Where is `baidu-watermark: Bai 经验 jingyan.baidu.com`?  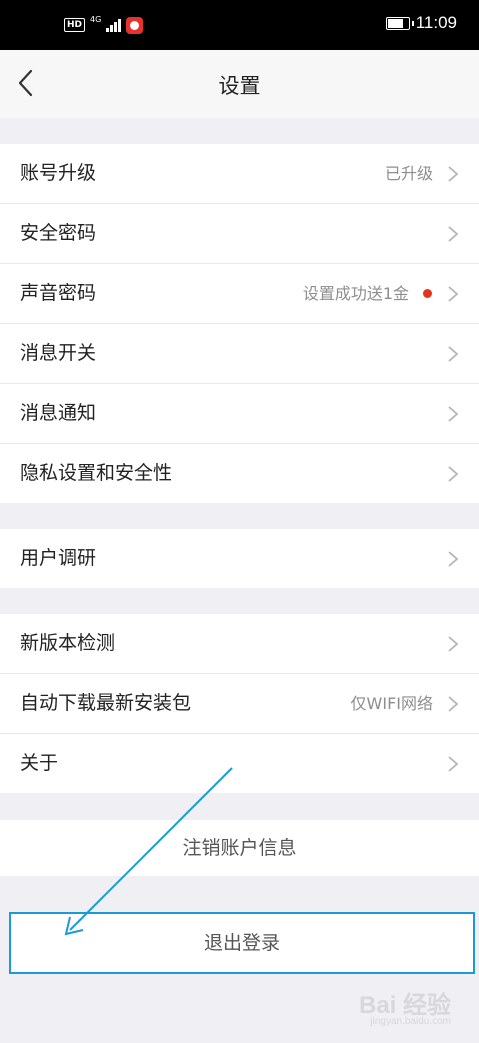
baidu-watermark: Bai 经验 jingyan.baidu.com is located at coordinates (405, 1006).